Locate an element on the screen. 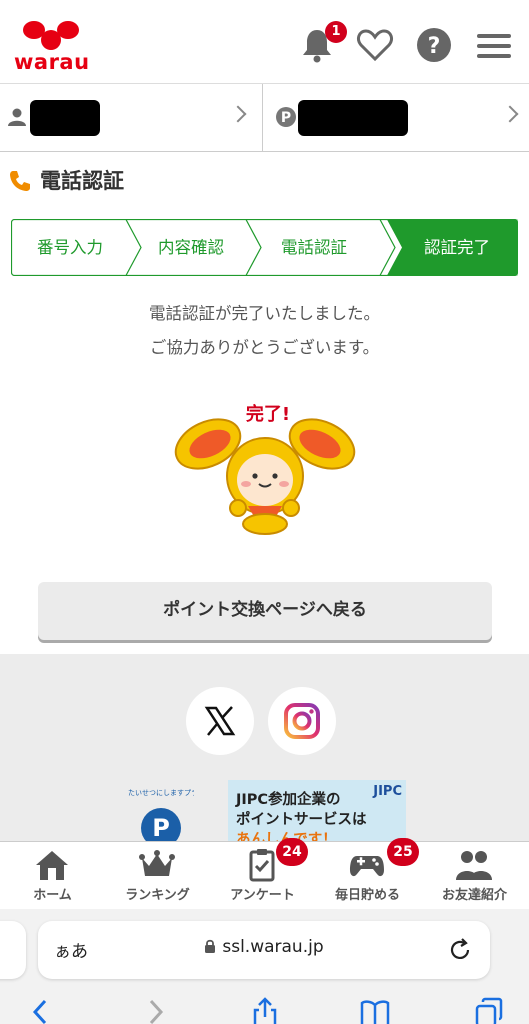  tab-ranking: ランキング is located at coordinates (157, 875).